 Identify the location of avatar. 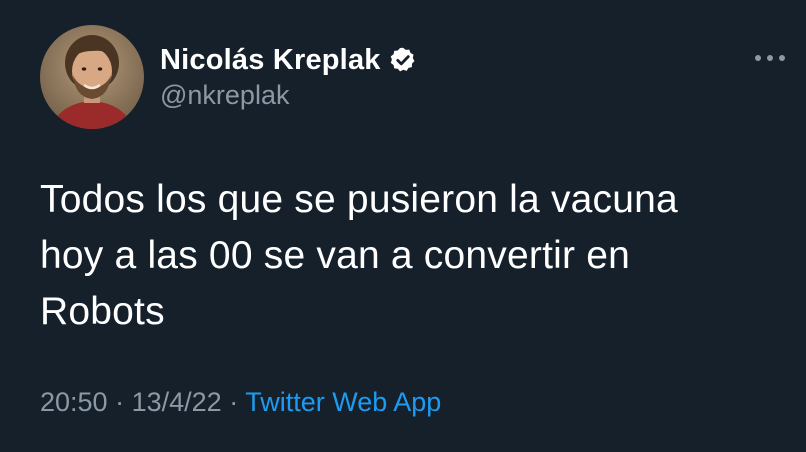
(92, 77).